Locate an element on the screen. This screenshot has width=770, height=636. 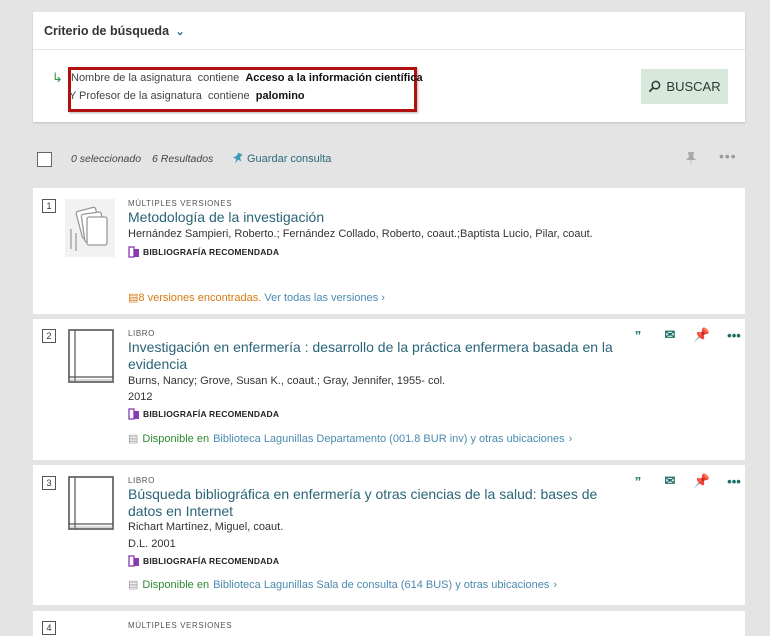
results-count: 6 Resultados is located at coordinates (183, 159).